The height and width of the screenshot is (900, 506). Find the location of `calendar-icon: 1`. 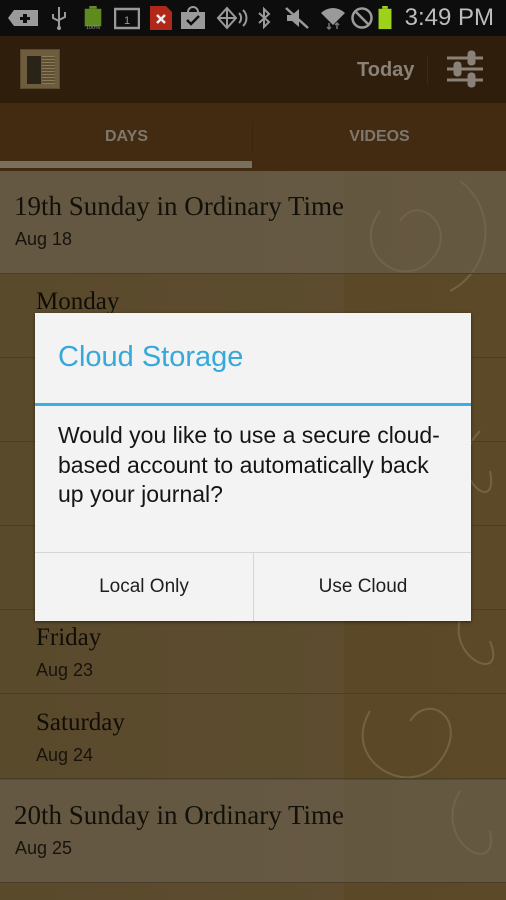

calendar-icon: 1 is located at coordinates (127, 18).